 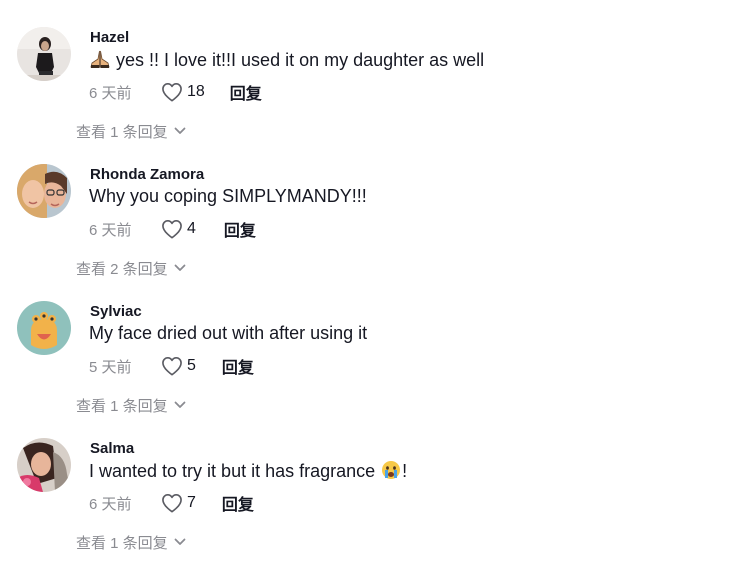 I want to click on like-button: 4, so click(x=178, y=229).